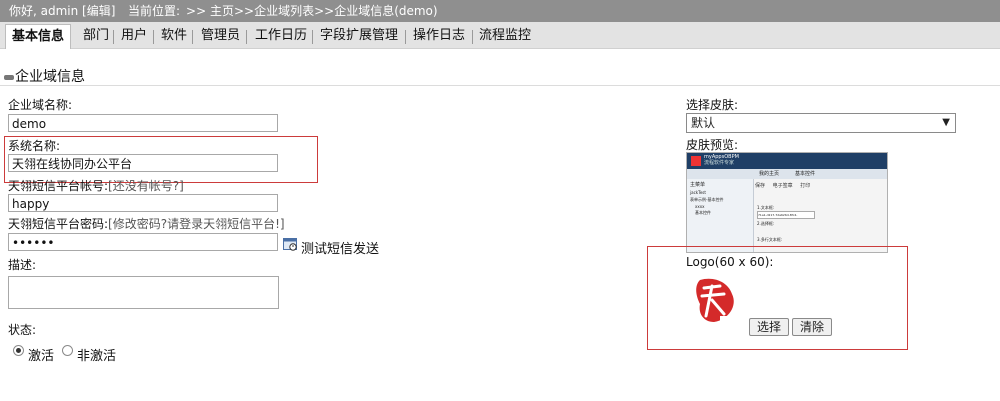 The width and height of the screenshot is (1000, 401). Describe the element at coordinates (281, 36) in the screenshot. I see `tab-work-calendar: 工作日历` at that location.